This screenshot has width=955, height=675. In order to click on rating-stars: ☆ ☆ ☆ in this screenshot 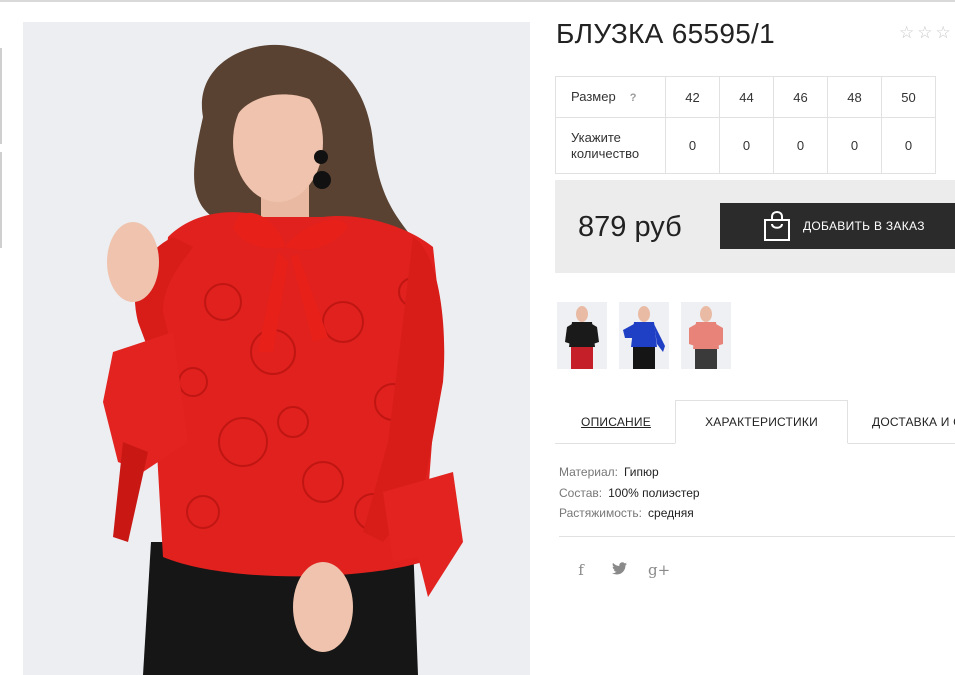, I will do `click(925, 32)`.